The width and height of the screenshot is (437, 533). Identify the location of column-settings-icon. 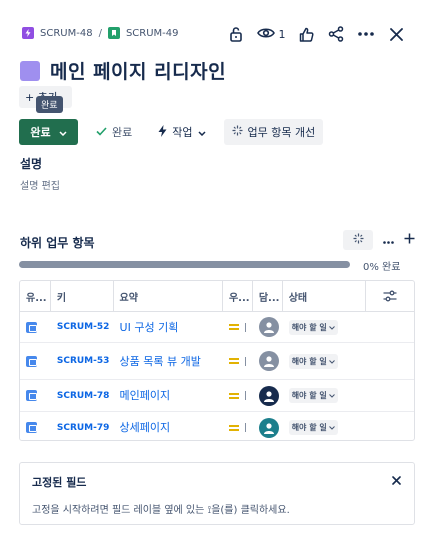
(390, 296).